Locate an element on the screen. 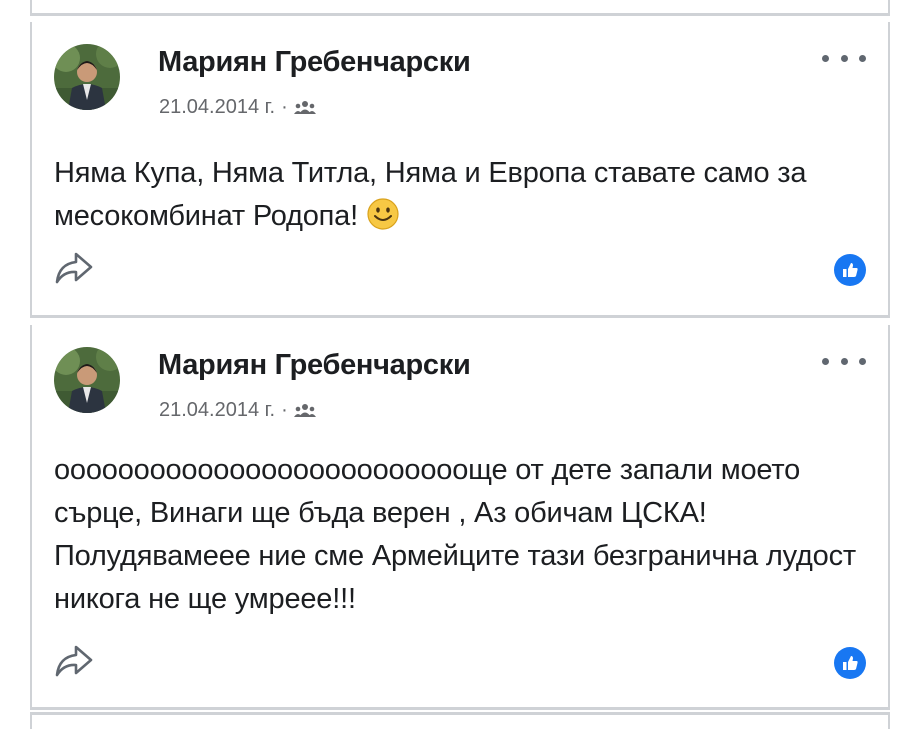 This screenshot has width=921, height=729. smiley-emoji-icon is located at coordinates (383, 214).